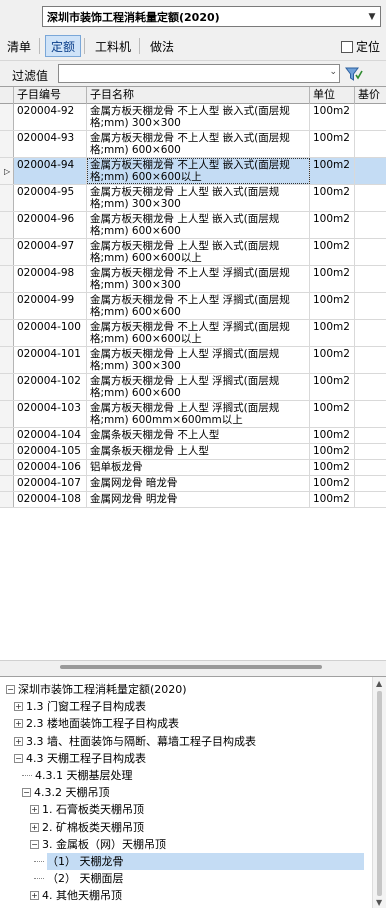 This screenshot has height=908, width=386. What do you see at coordinates (198, 467) in the screenshot?
I see `cell-name: 铝单板龙骨` at bounding box center [198, 467].